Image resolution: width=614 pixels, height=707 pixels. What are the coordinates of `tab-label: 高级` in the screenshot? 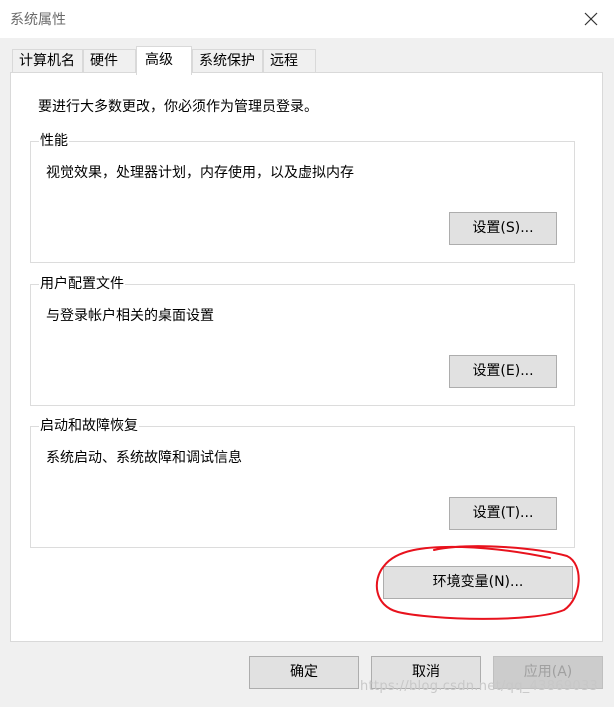 It's located at (159, 60).